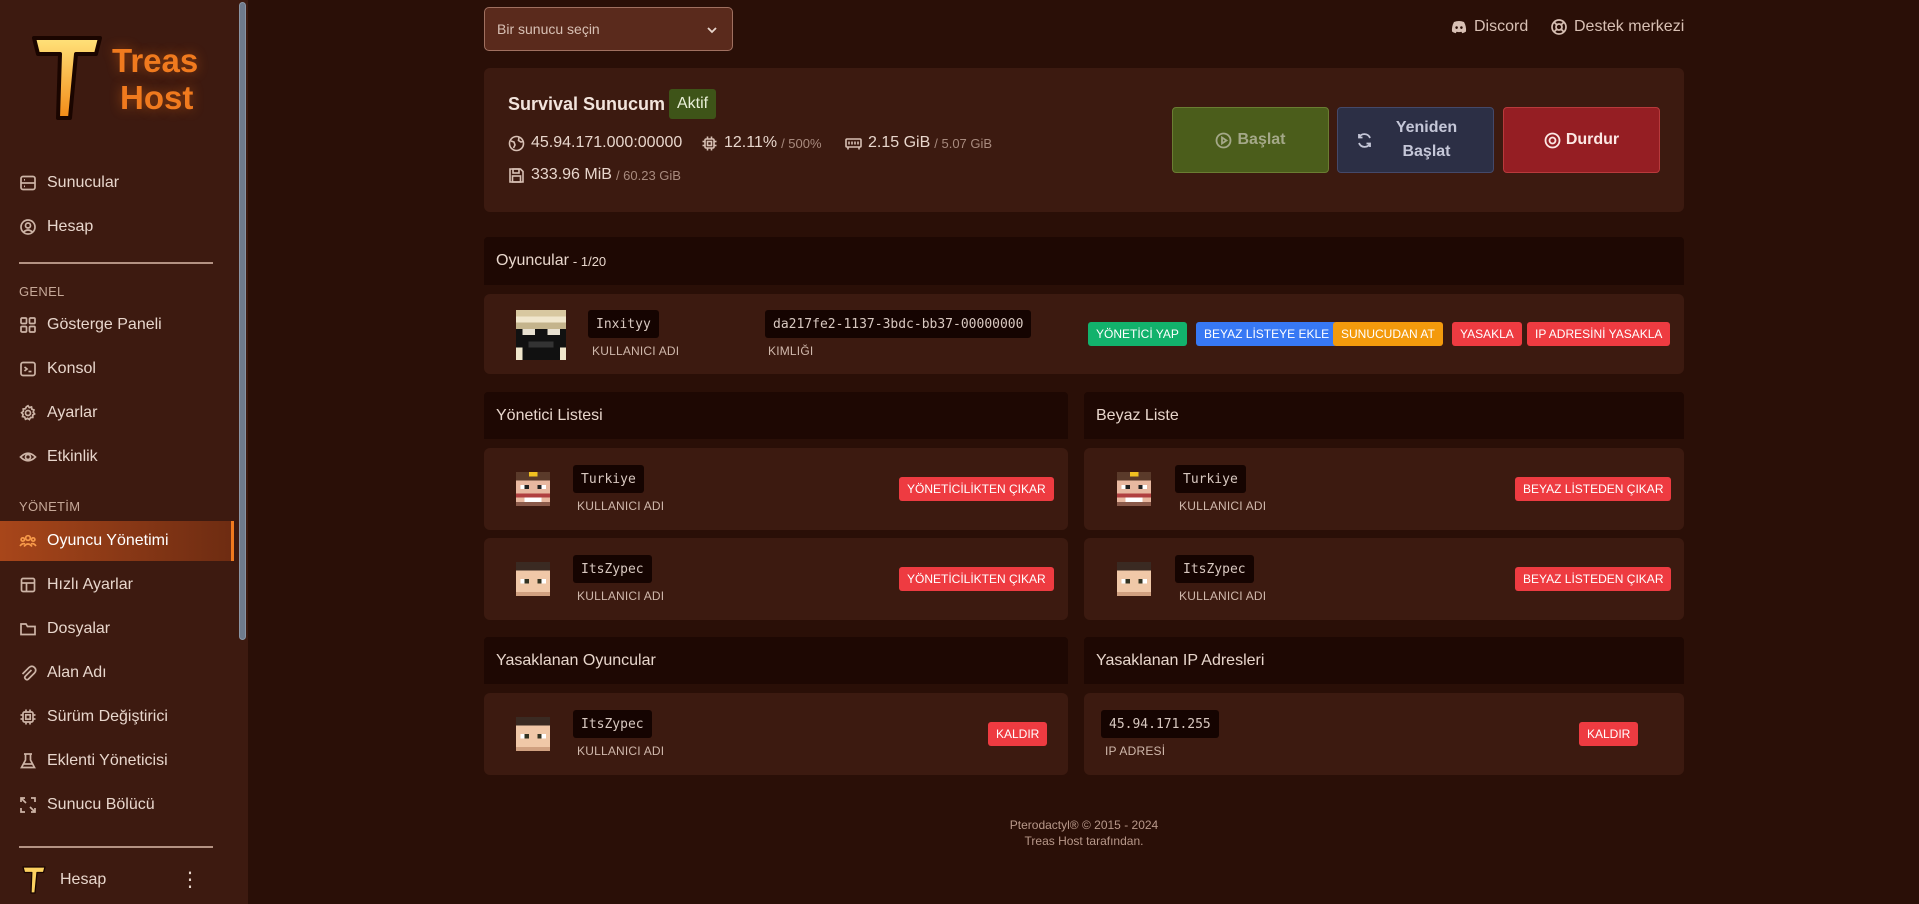 This screenshot has height=904, width=1919. I want to click on sidebar-item-gosterge-paneli: Gösterge Paneli, so click(117, 325).